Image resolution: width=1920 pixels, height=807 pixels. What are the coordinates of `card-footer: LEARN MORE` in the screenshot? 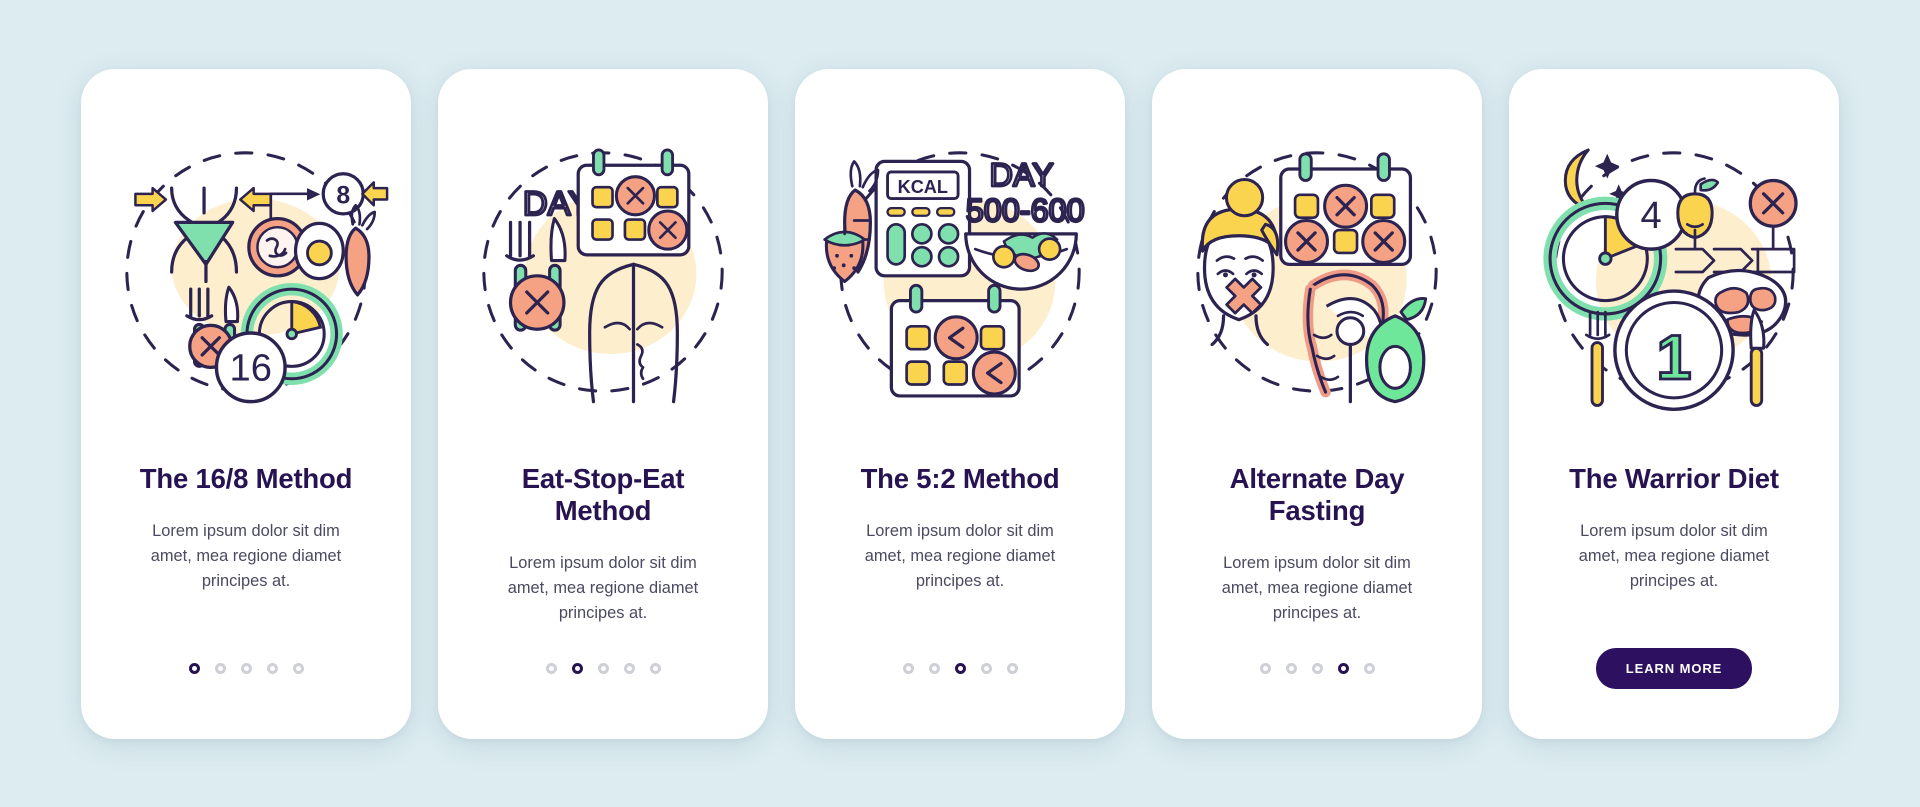 It's located at (1674, 669).